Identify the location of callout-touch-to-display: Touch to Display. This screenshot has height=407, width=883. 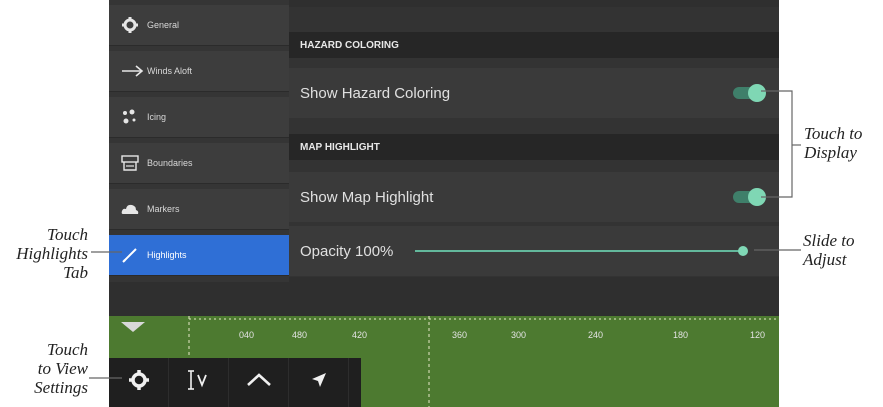
(833, 143).